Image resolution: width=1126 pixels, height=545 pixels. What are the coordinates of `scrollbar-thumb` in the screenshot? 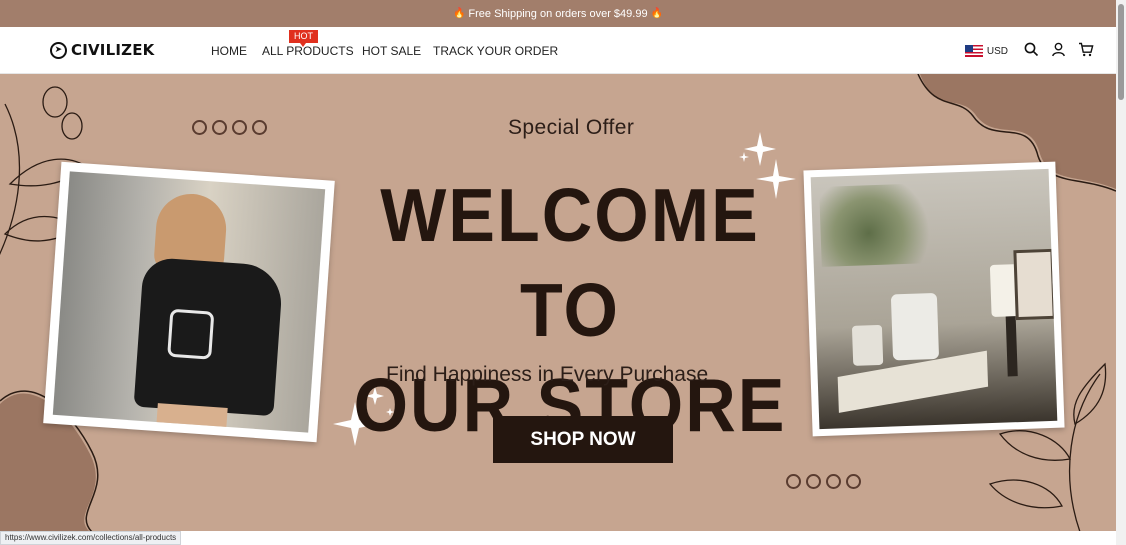 It's located at (1121, 52).